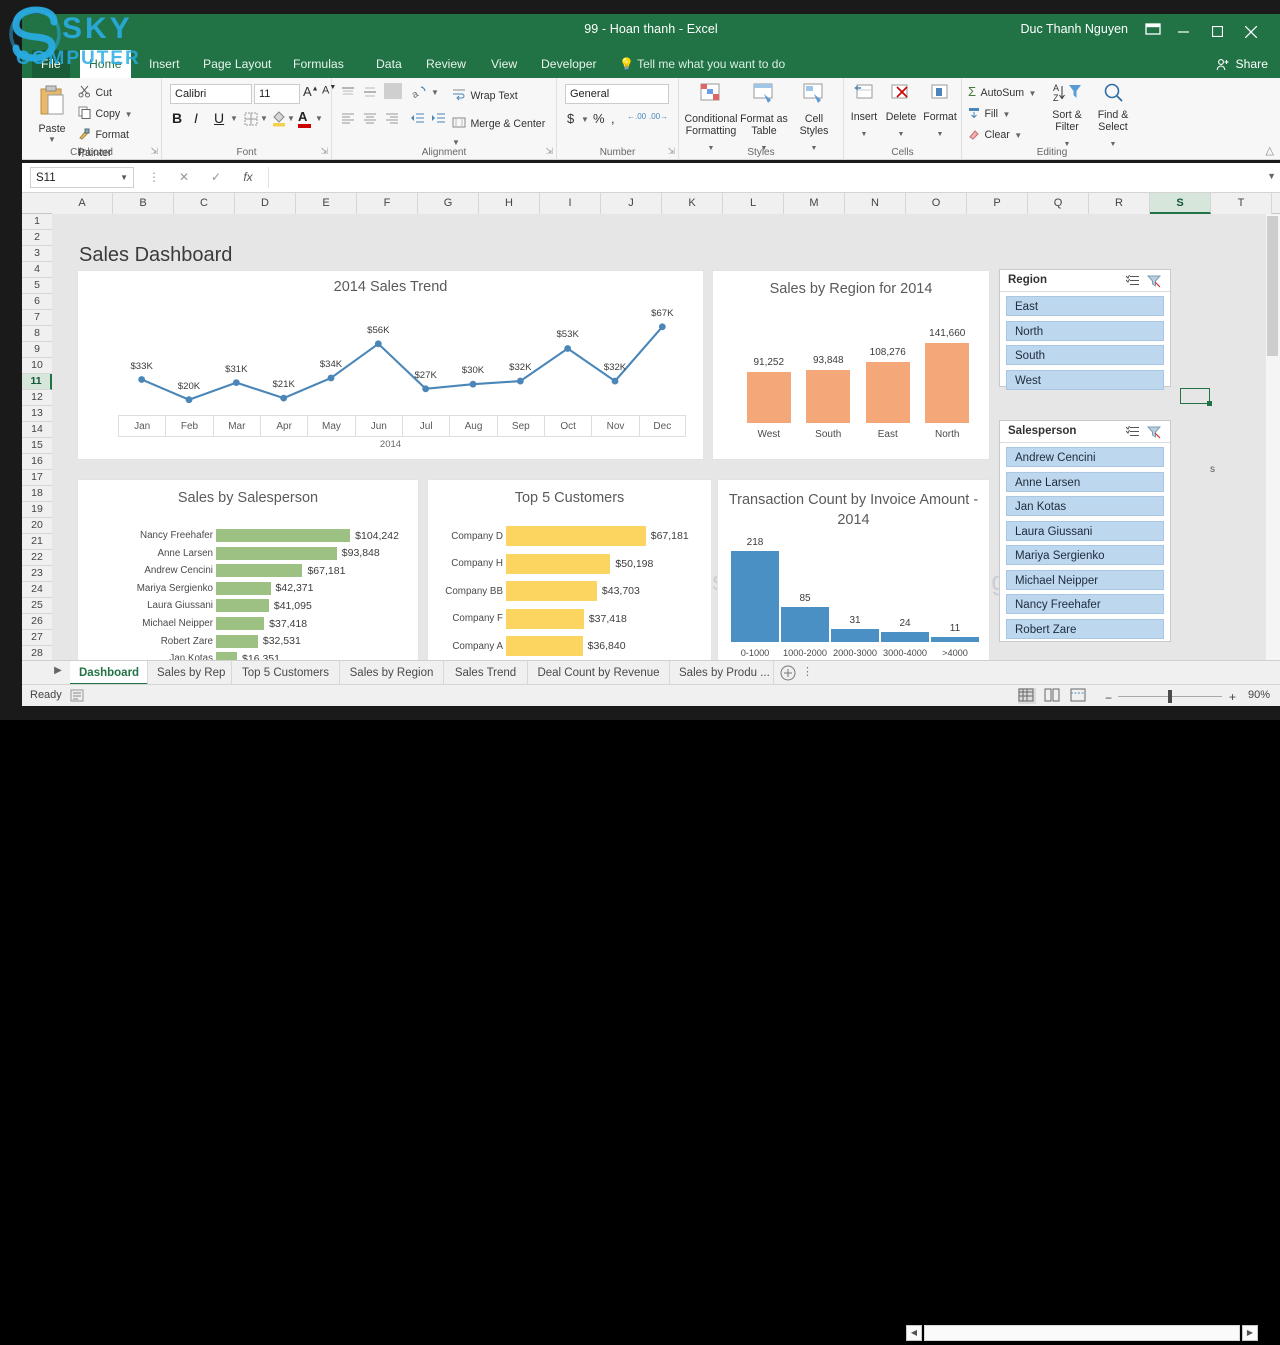  I want to click on formula-input, so click(764, 177).